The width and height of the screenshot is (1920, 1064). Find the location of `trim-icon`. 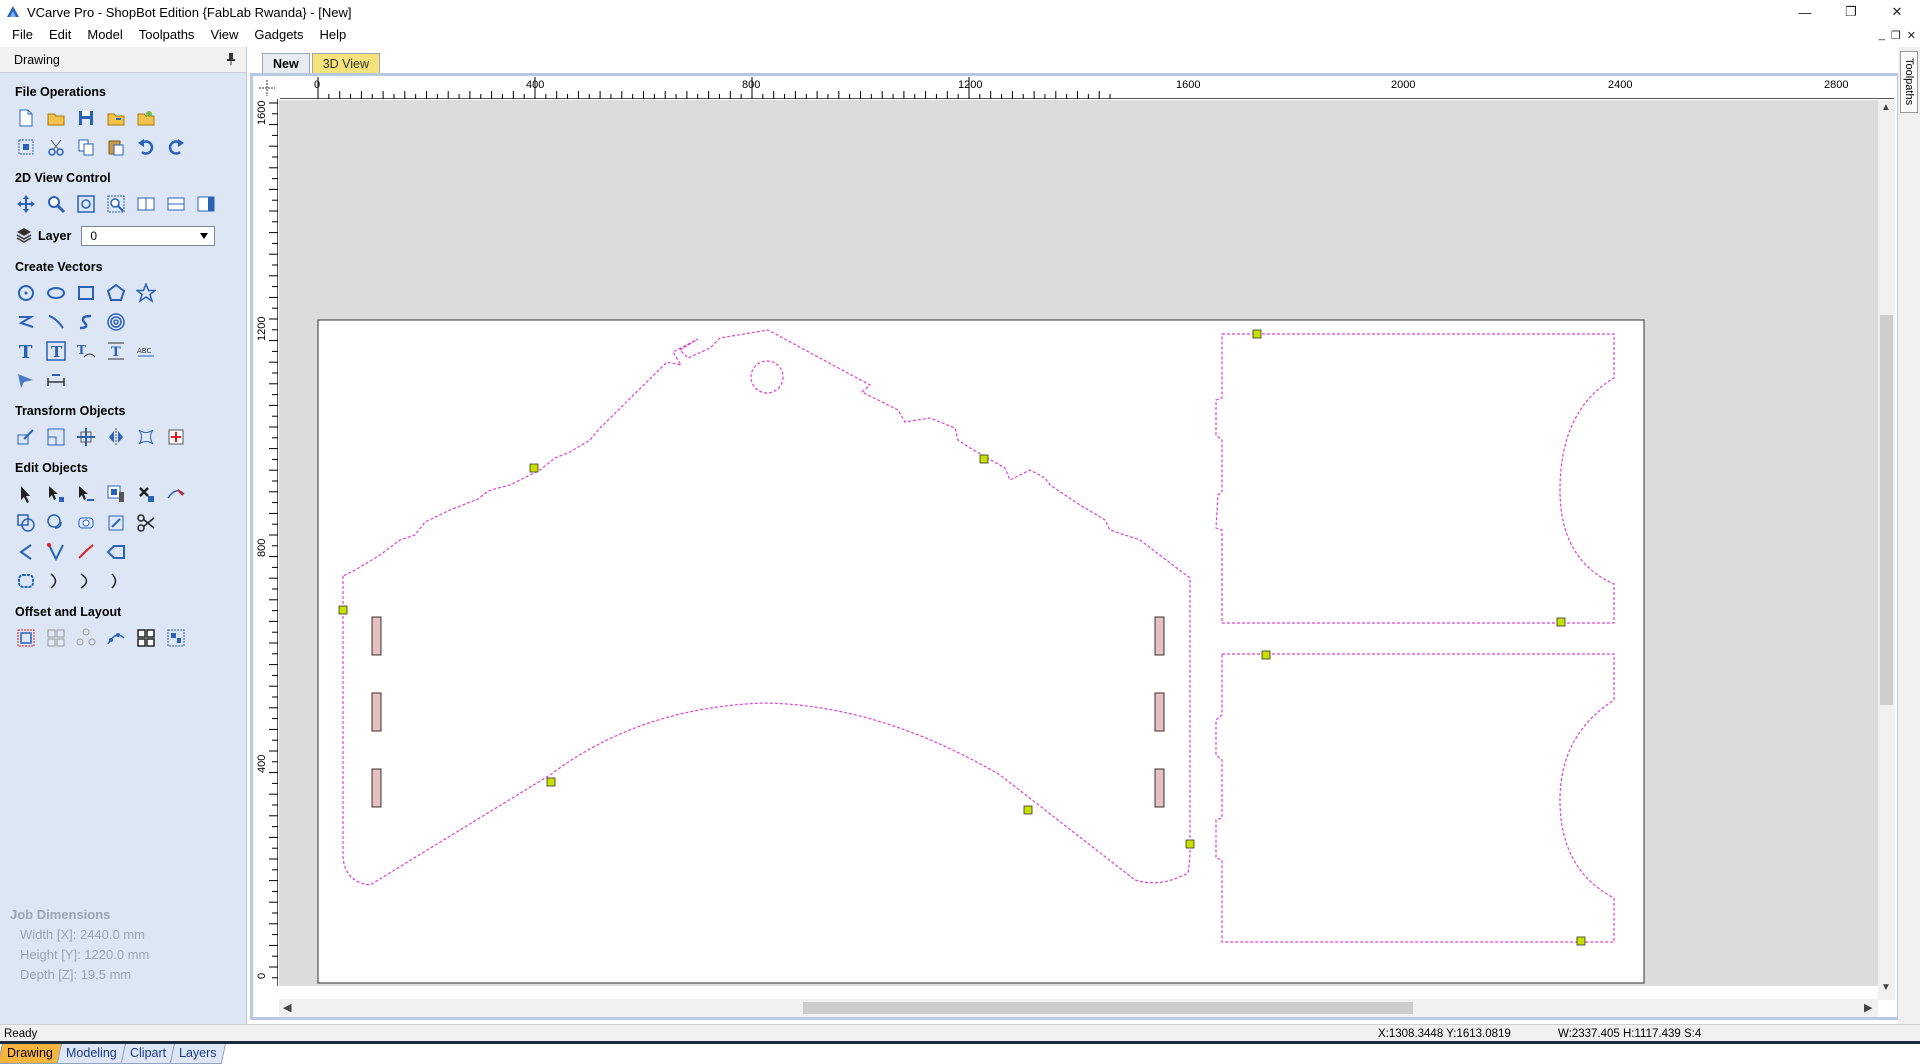

trim-icon is located at coordinates (176, 494).